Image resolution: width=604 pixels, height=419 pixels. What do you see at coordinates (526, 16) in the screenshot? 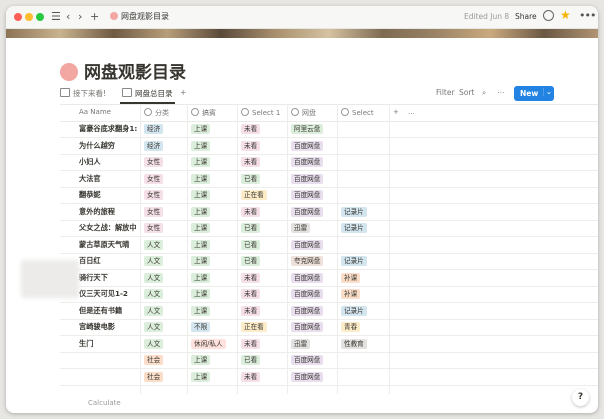
I see `share-button: Share` at bounding box center [526, 16].